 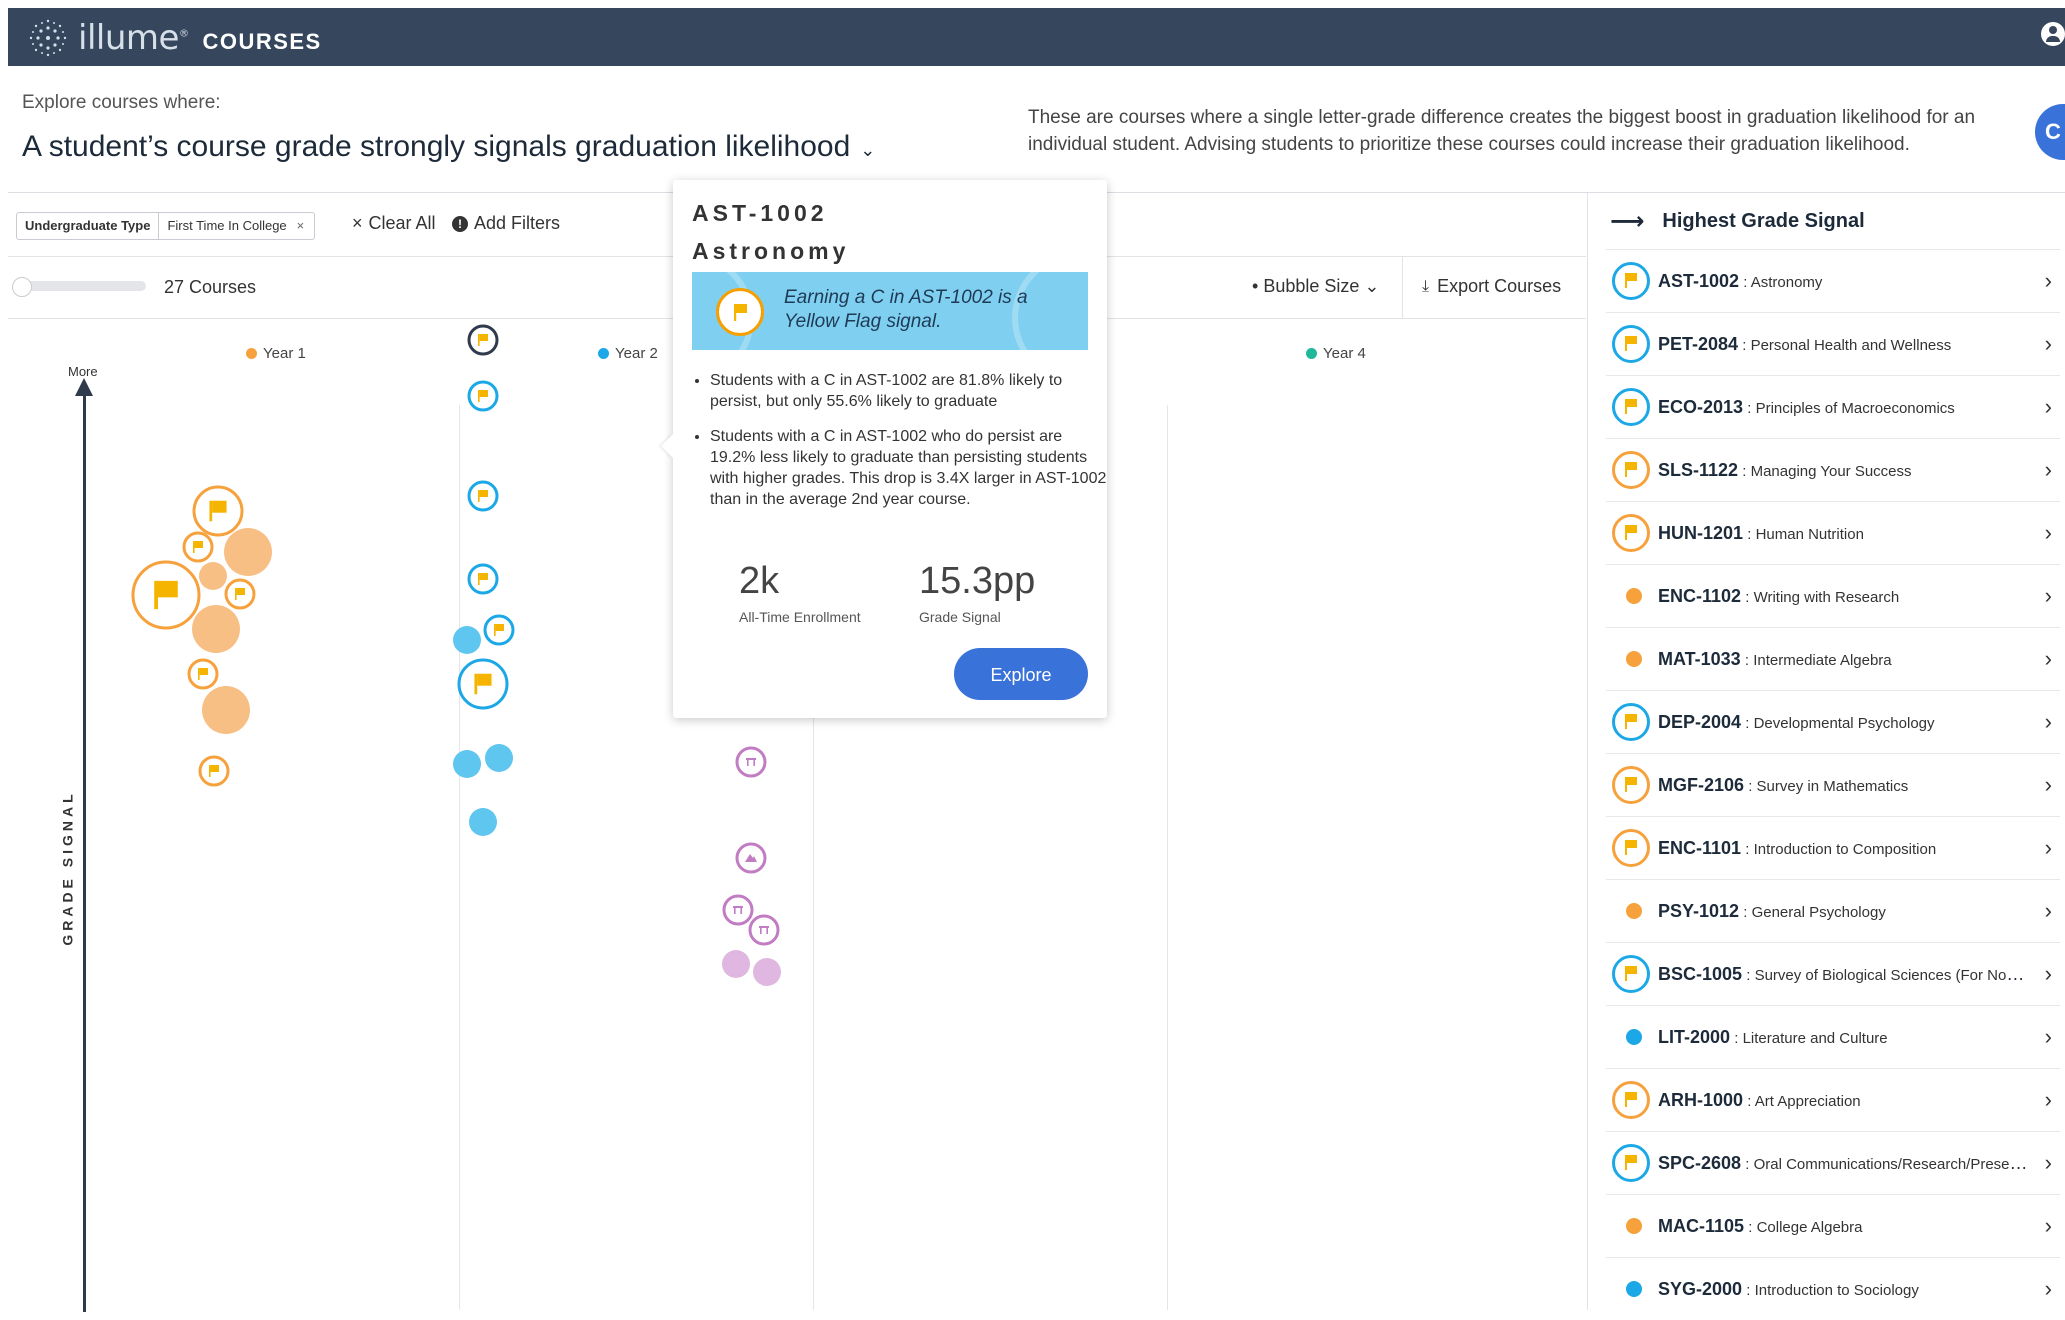 What do you see at coordinates (81, 286) in the screenshot?
I see `zoom-slider` at bounding box center [81, 286].